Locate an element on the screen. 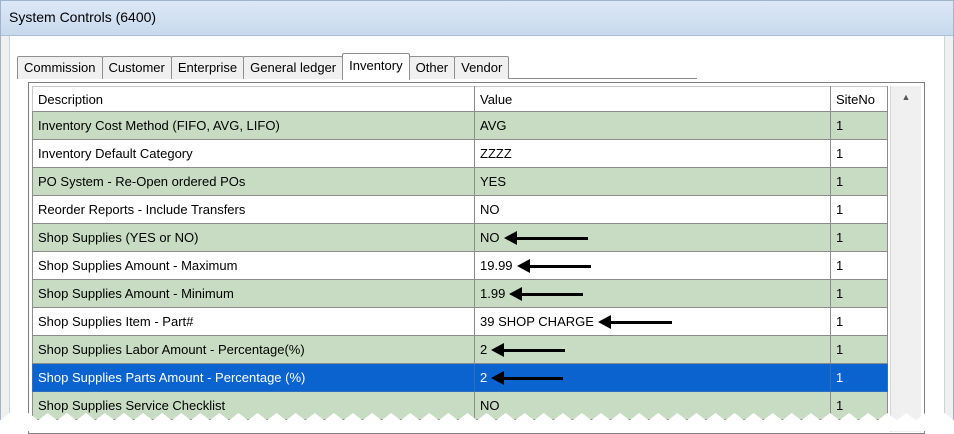 The height and width of the screenshot is (434, 954). table-row: Reorder Reports - Include Transfers NO 1 is located at coordinates (460, 209).